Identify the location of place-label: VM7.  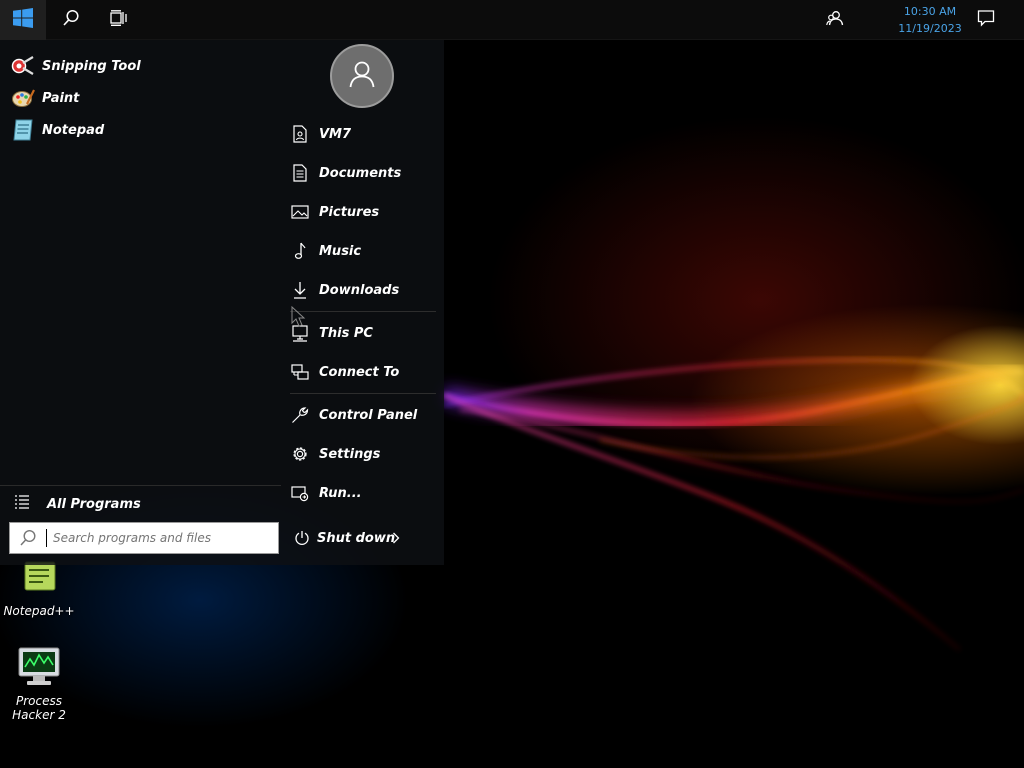
(335, 134).